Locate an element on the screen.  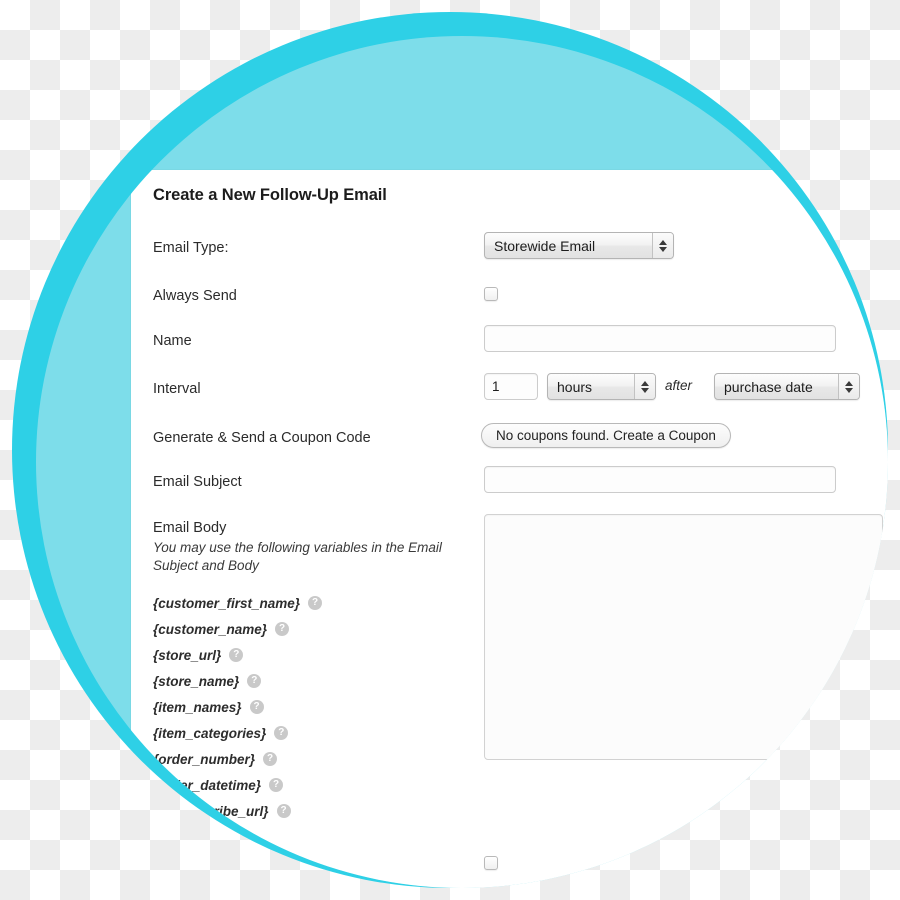
page-title: Create a New Follow-Up Email is located at coordinates (270, 195).